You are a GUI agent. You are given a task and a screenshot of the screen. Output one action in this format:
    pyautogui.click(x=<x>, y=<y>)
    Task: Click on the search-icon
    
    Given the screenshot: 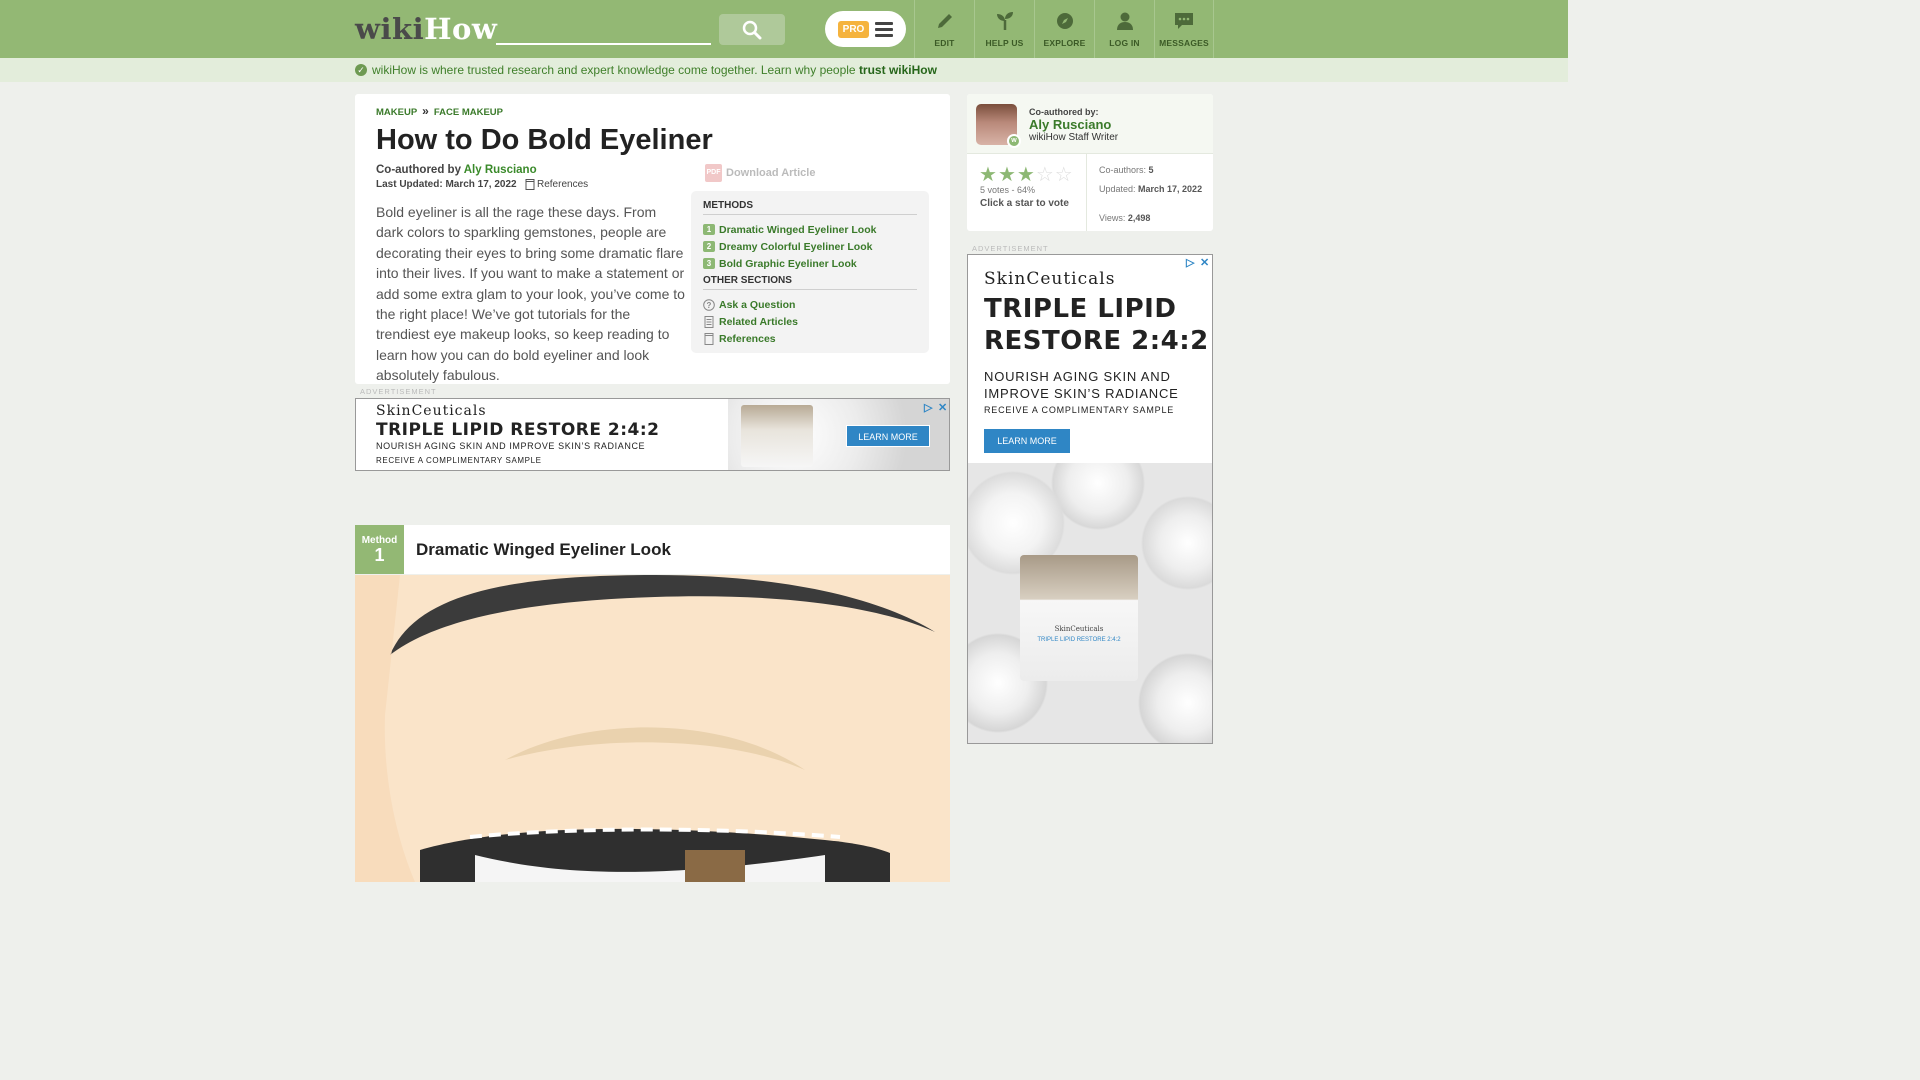 What is the action you would take?
    pyautogui.click(x=752, y=29)
    